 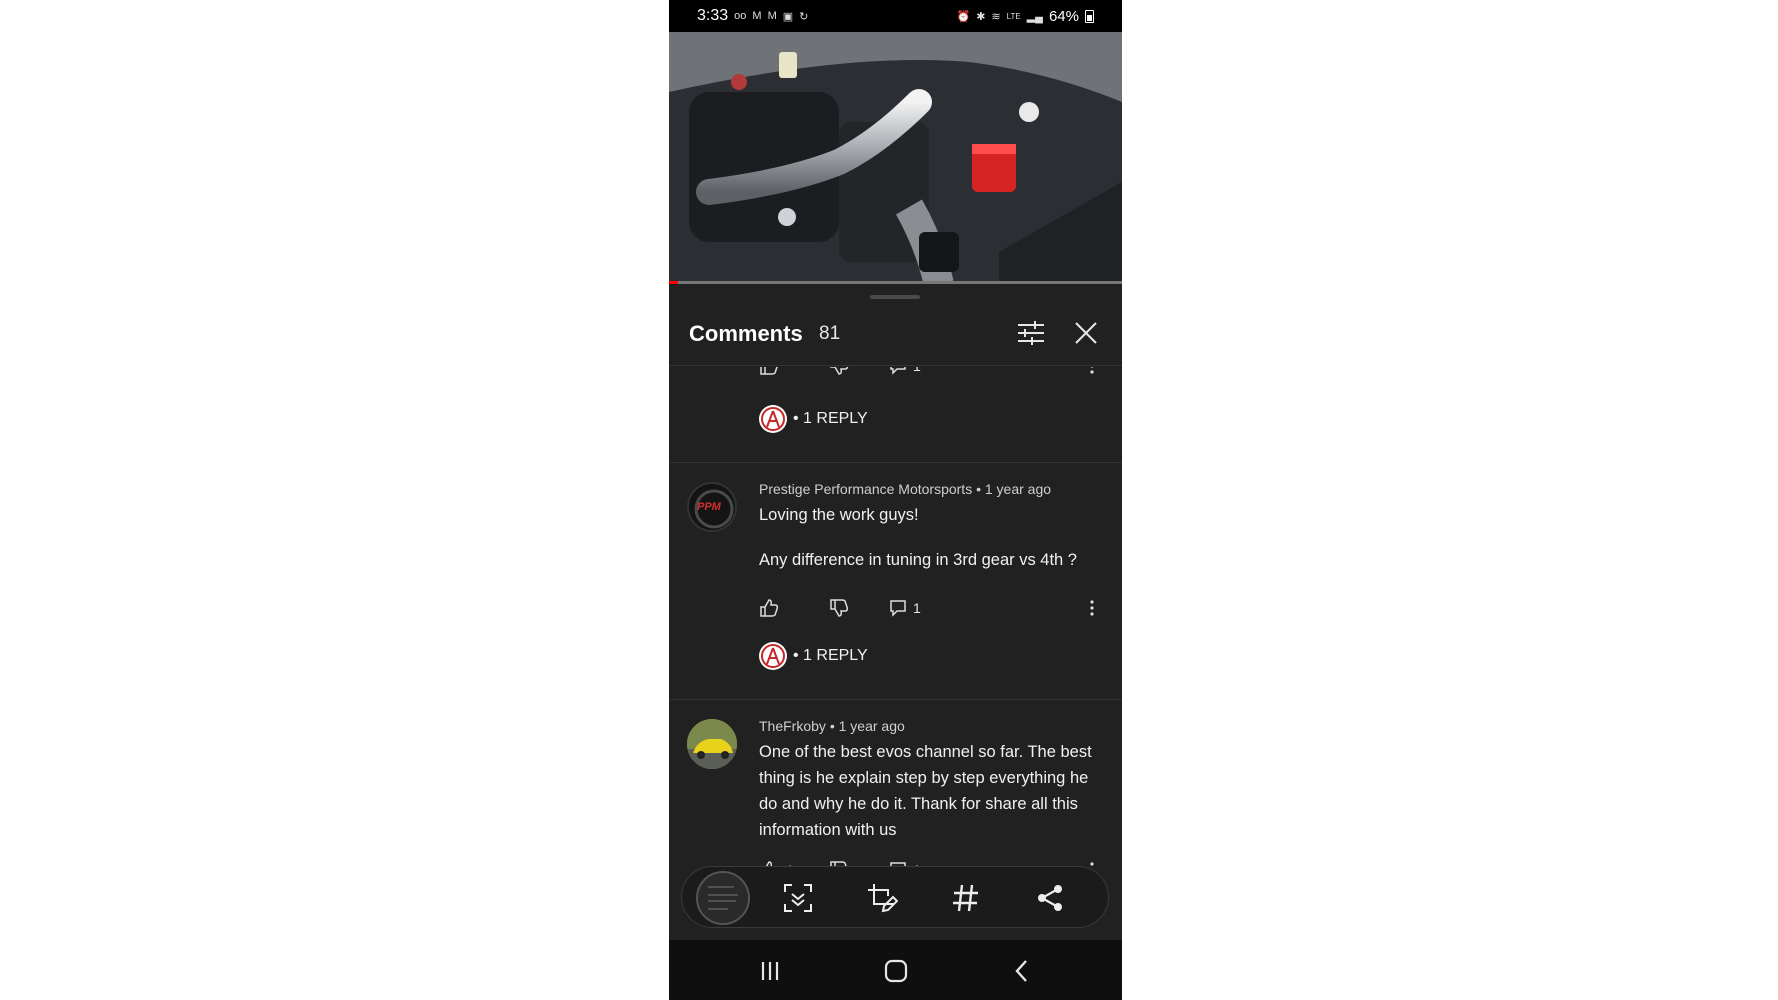 What do you see at coordinates (839, 515) in the screenshot?
I see `comment-text: Loving the work guys!` at bounding box center [839, 515].